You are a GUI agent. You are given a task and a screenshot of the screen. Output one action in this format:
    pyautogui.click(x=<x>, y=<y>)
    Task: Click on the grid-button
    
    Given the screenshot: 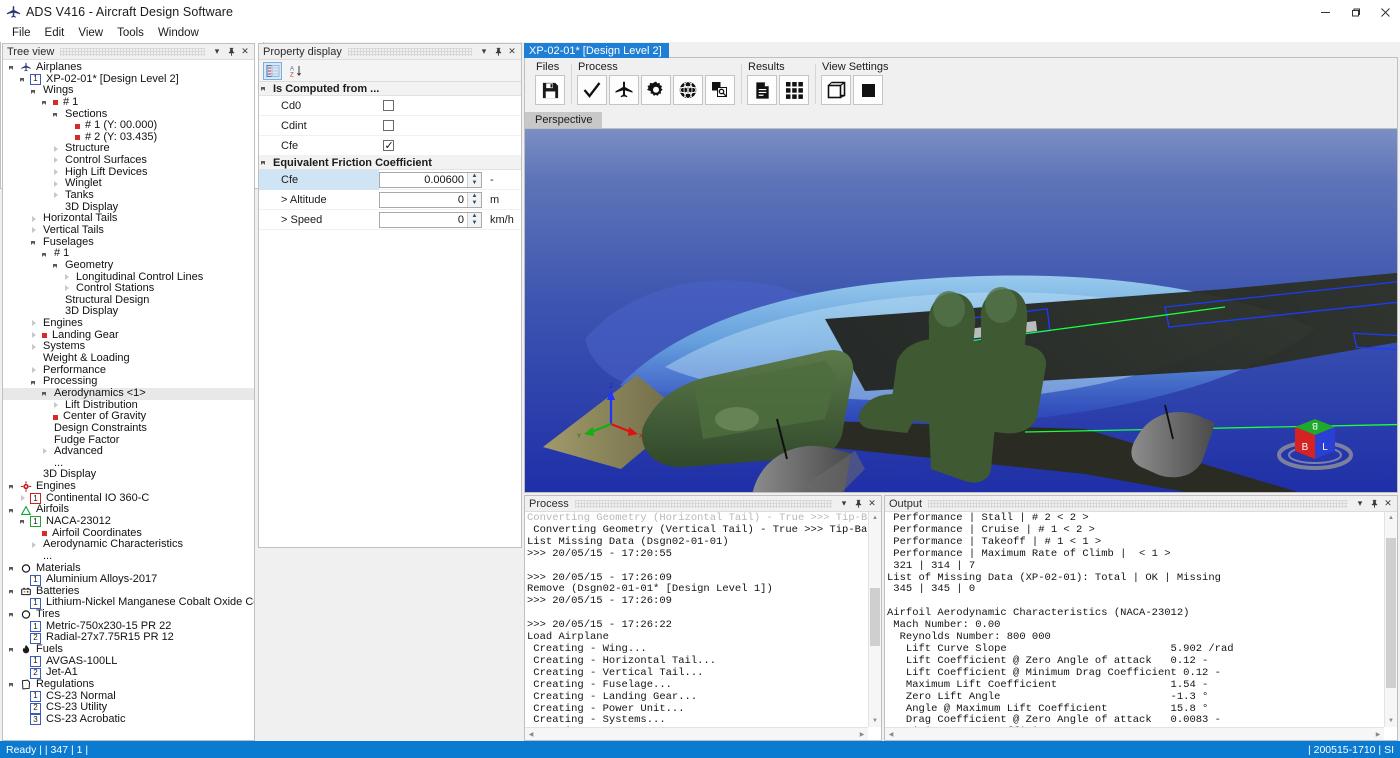 What is the action you would take?
    pyautogui.click(x=794, y=90)
    